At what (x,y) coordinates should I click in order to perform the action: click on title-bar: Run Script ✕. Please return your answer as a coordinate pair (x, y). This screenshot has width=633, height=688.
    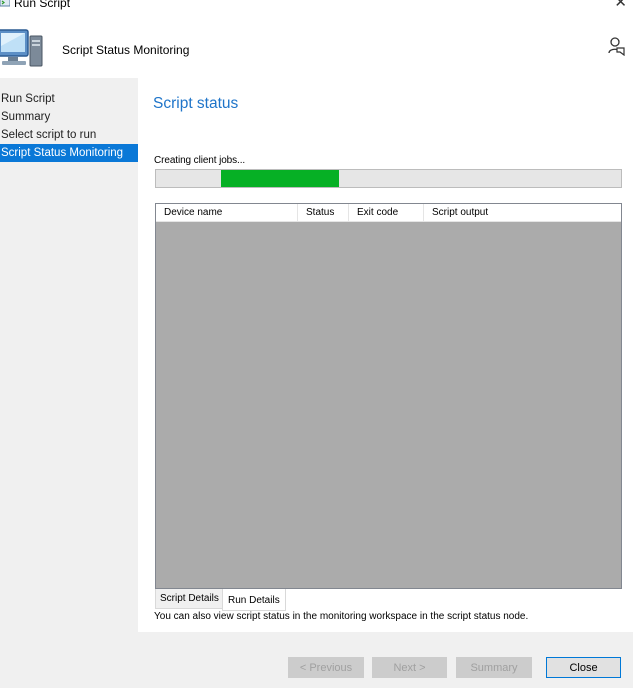
    Looking at the image, I should click on (316, 7).